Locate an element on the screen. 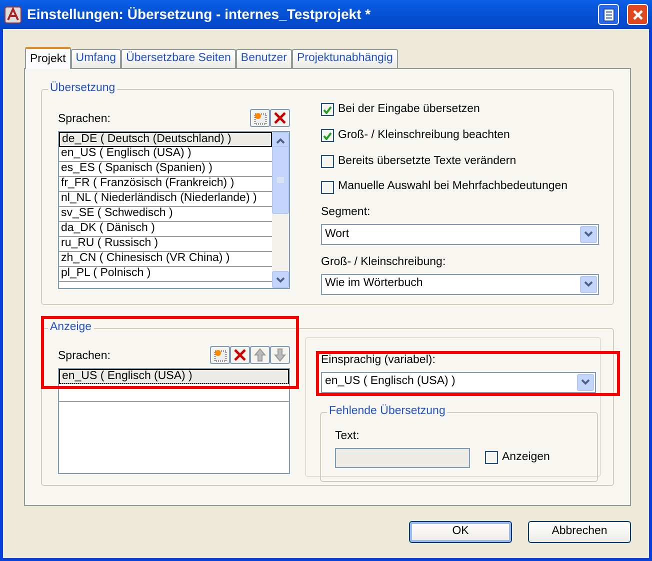  cancel-button: Abbrechen is located at coordinates (579, 532).